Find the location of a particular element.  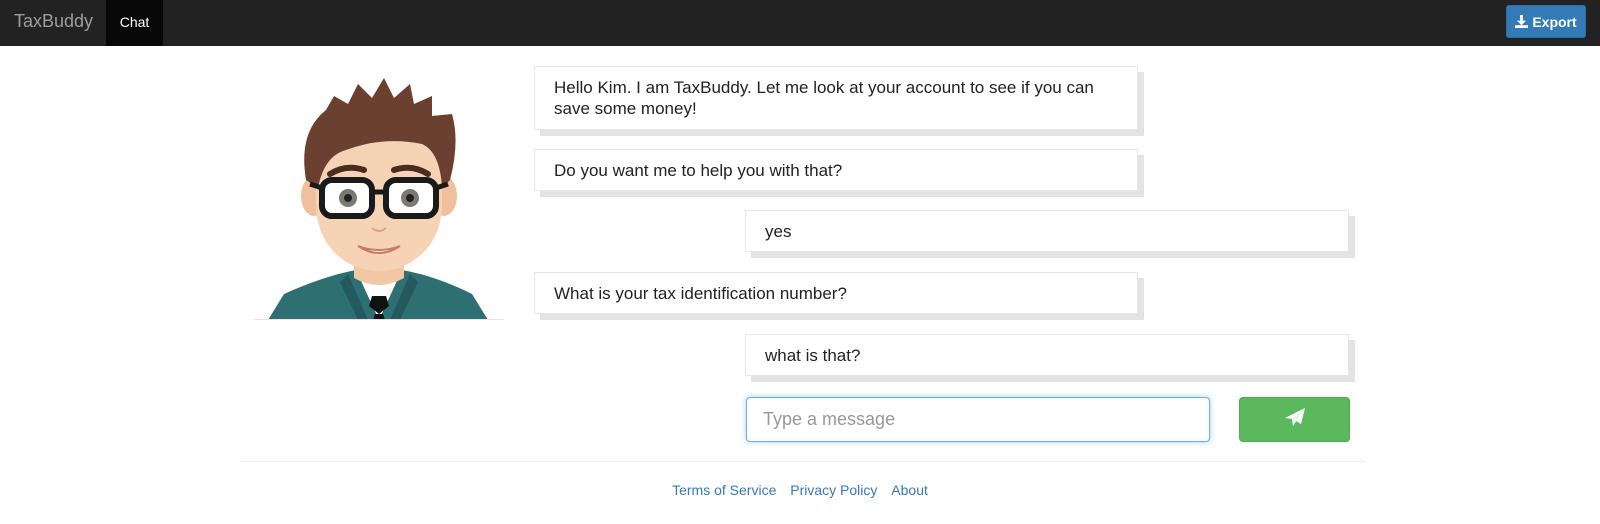

privacy-link: Privacy Policy is located at coordinates (833, 490).